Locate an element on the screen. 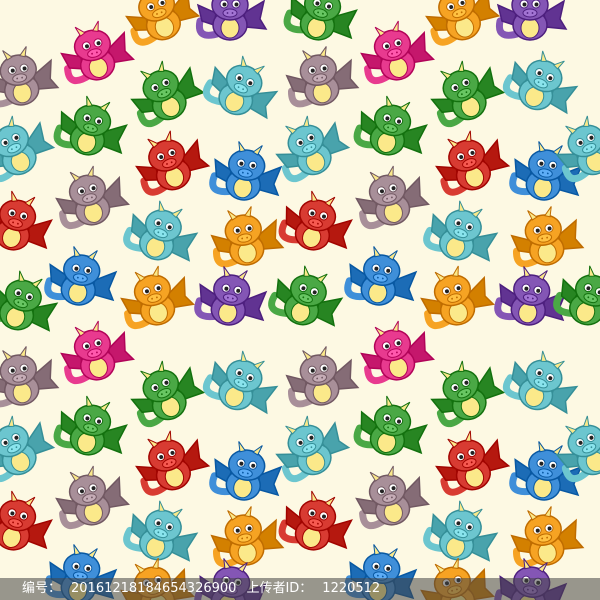 The width and height of the screenshot is (600, 600). watermark-id-label: 编号： is located at coordinates (42, 588).